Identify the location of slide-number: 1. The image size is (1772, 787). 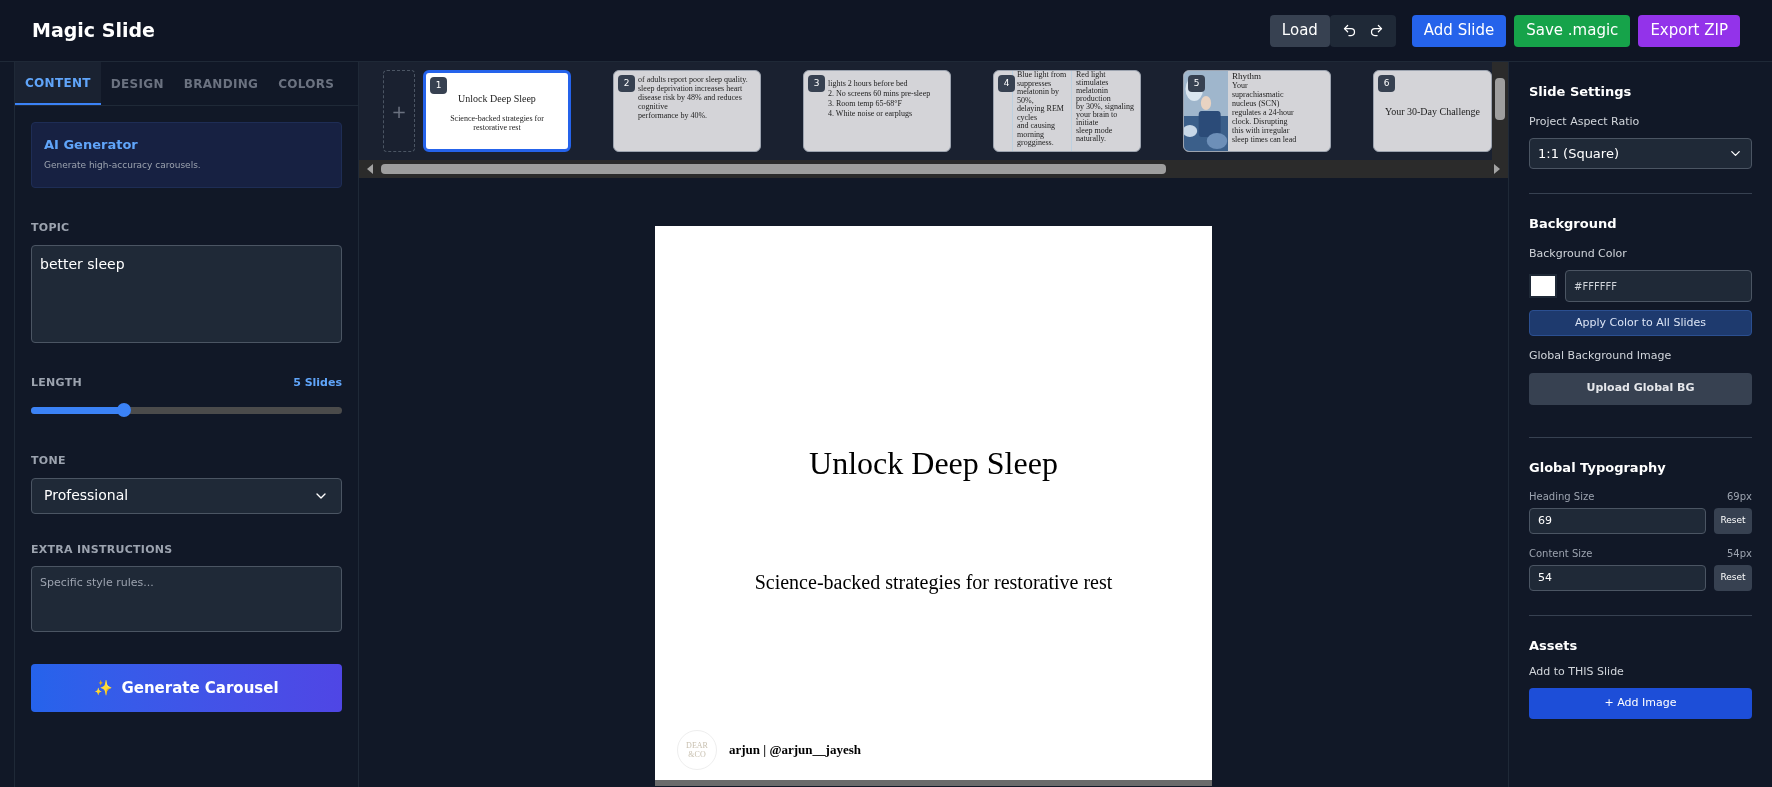
(438, 85).